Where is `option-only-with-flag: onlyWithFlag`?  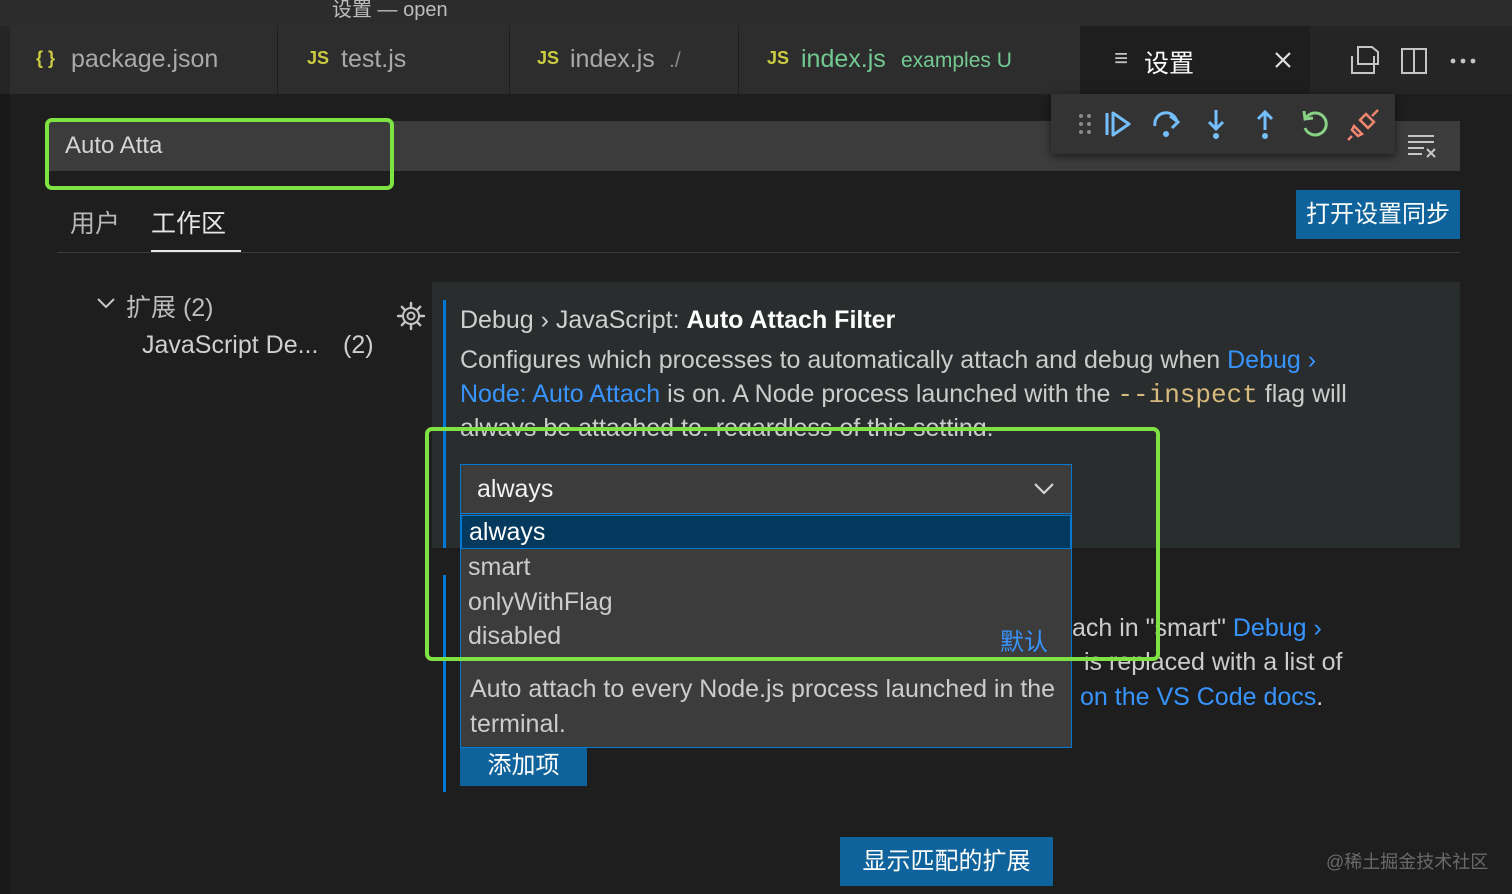
option-only-with-flag: onlyWithFlag is located at coordinates (766, 602).